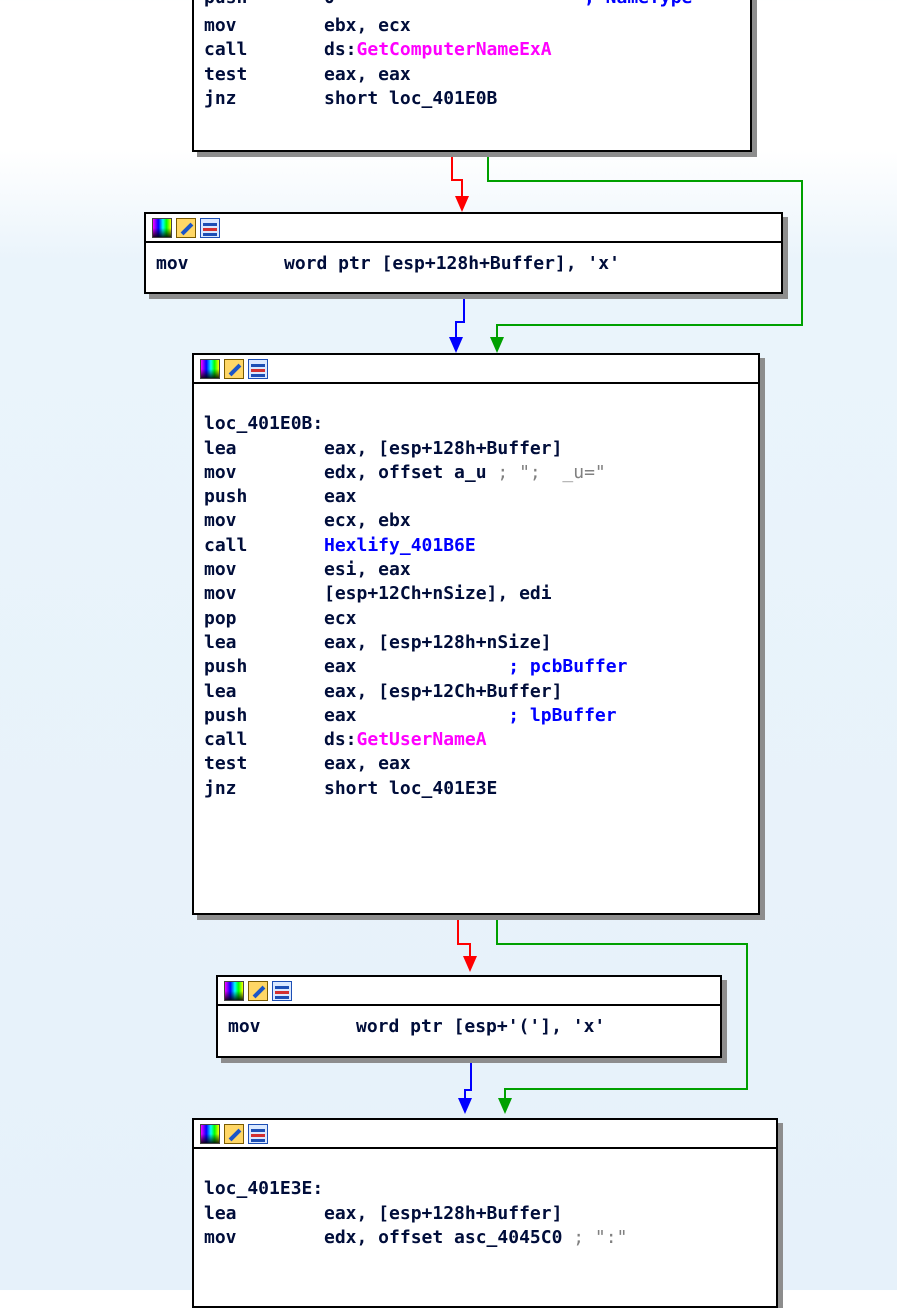 This screenshot has height=1308, width=897. I want to click on operand: ecx, ebx, so click(367, 521).